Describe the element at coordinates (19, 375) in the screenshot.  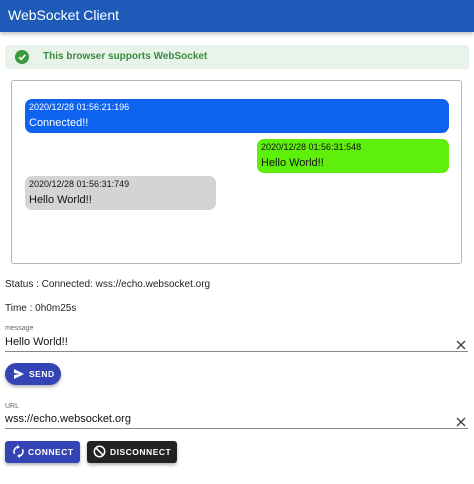
I see `send-icon` at that location.